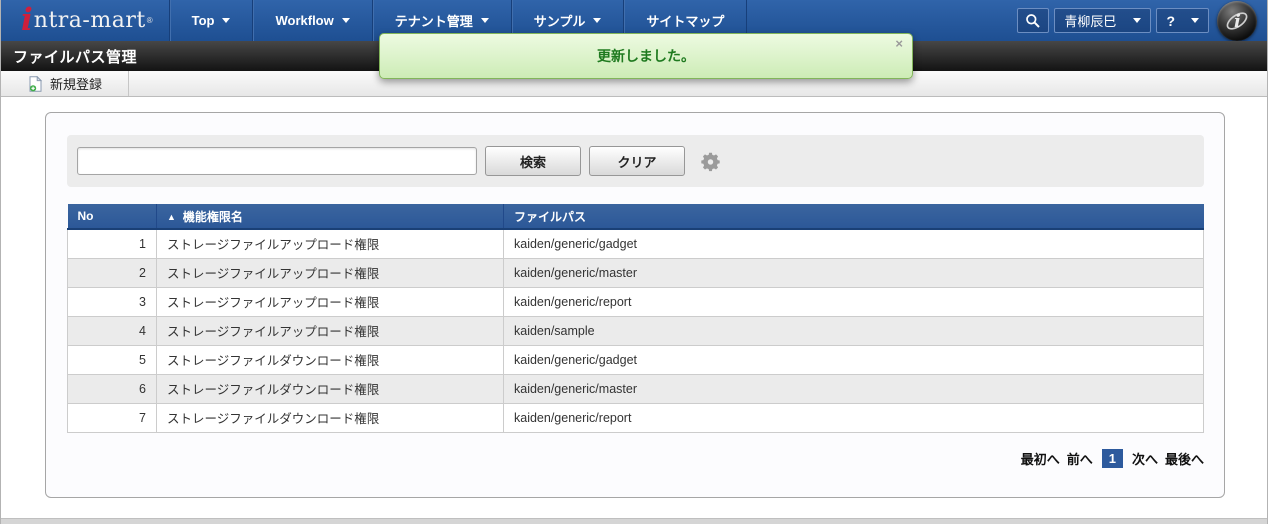 This screenshot has height=524, width=1268. I want to click on new-registration-label: 新規登録, so click(76, 84).